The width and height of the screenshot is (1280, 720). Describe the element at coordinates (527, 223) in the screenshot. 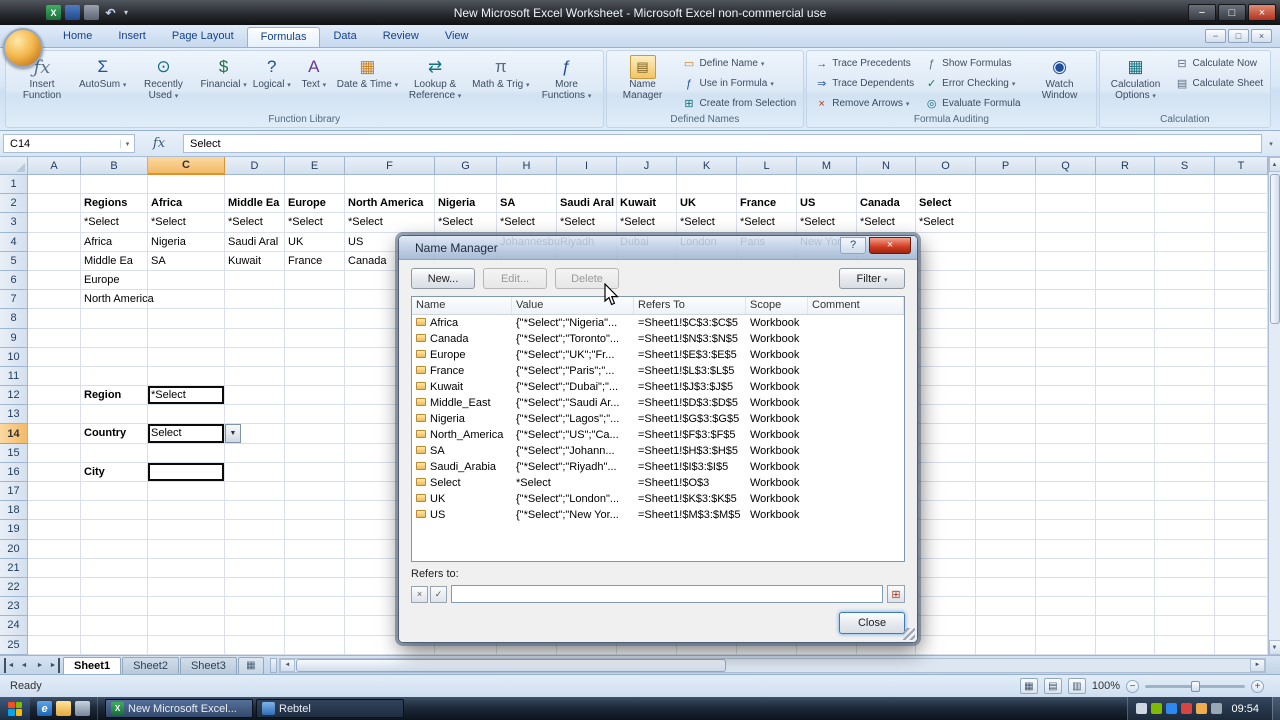

I see `cell-H3: *Select` at that location.